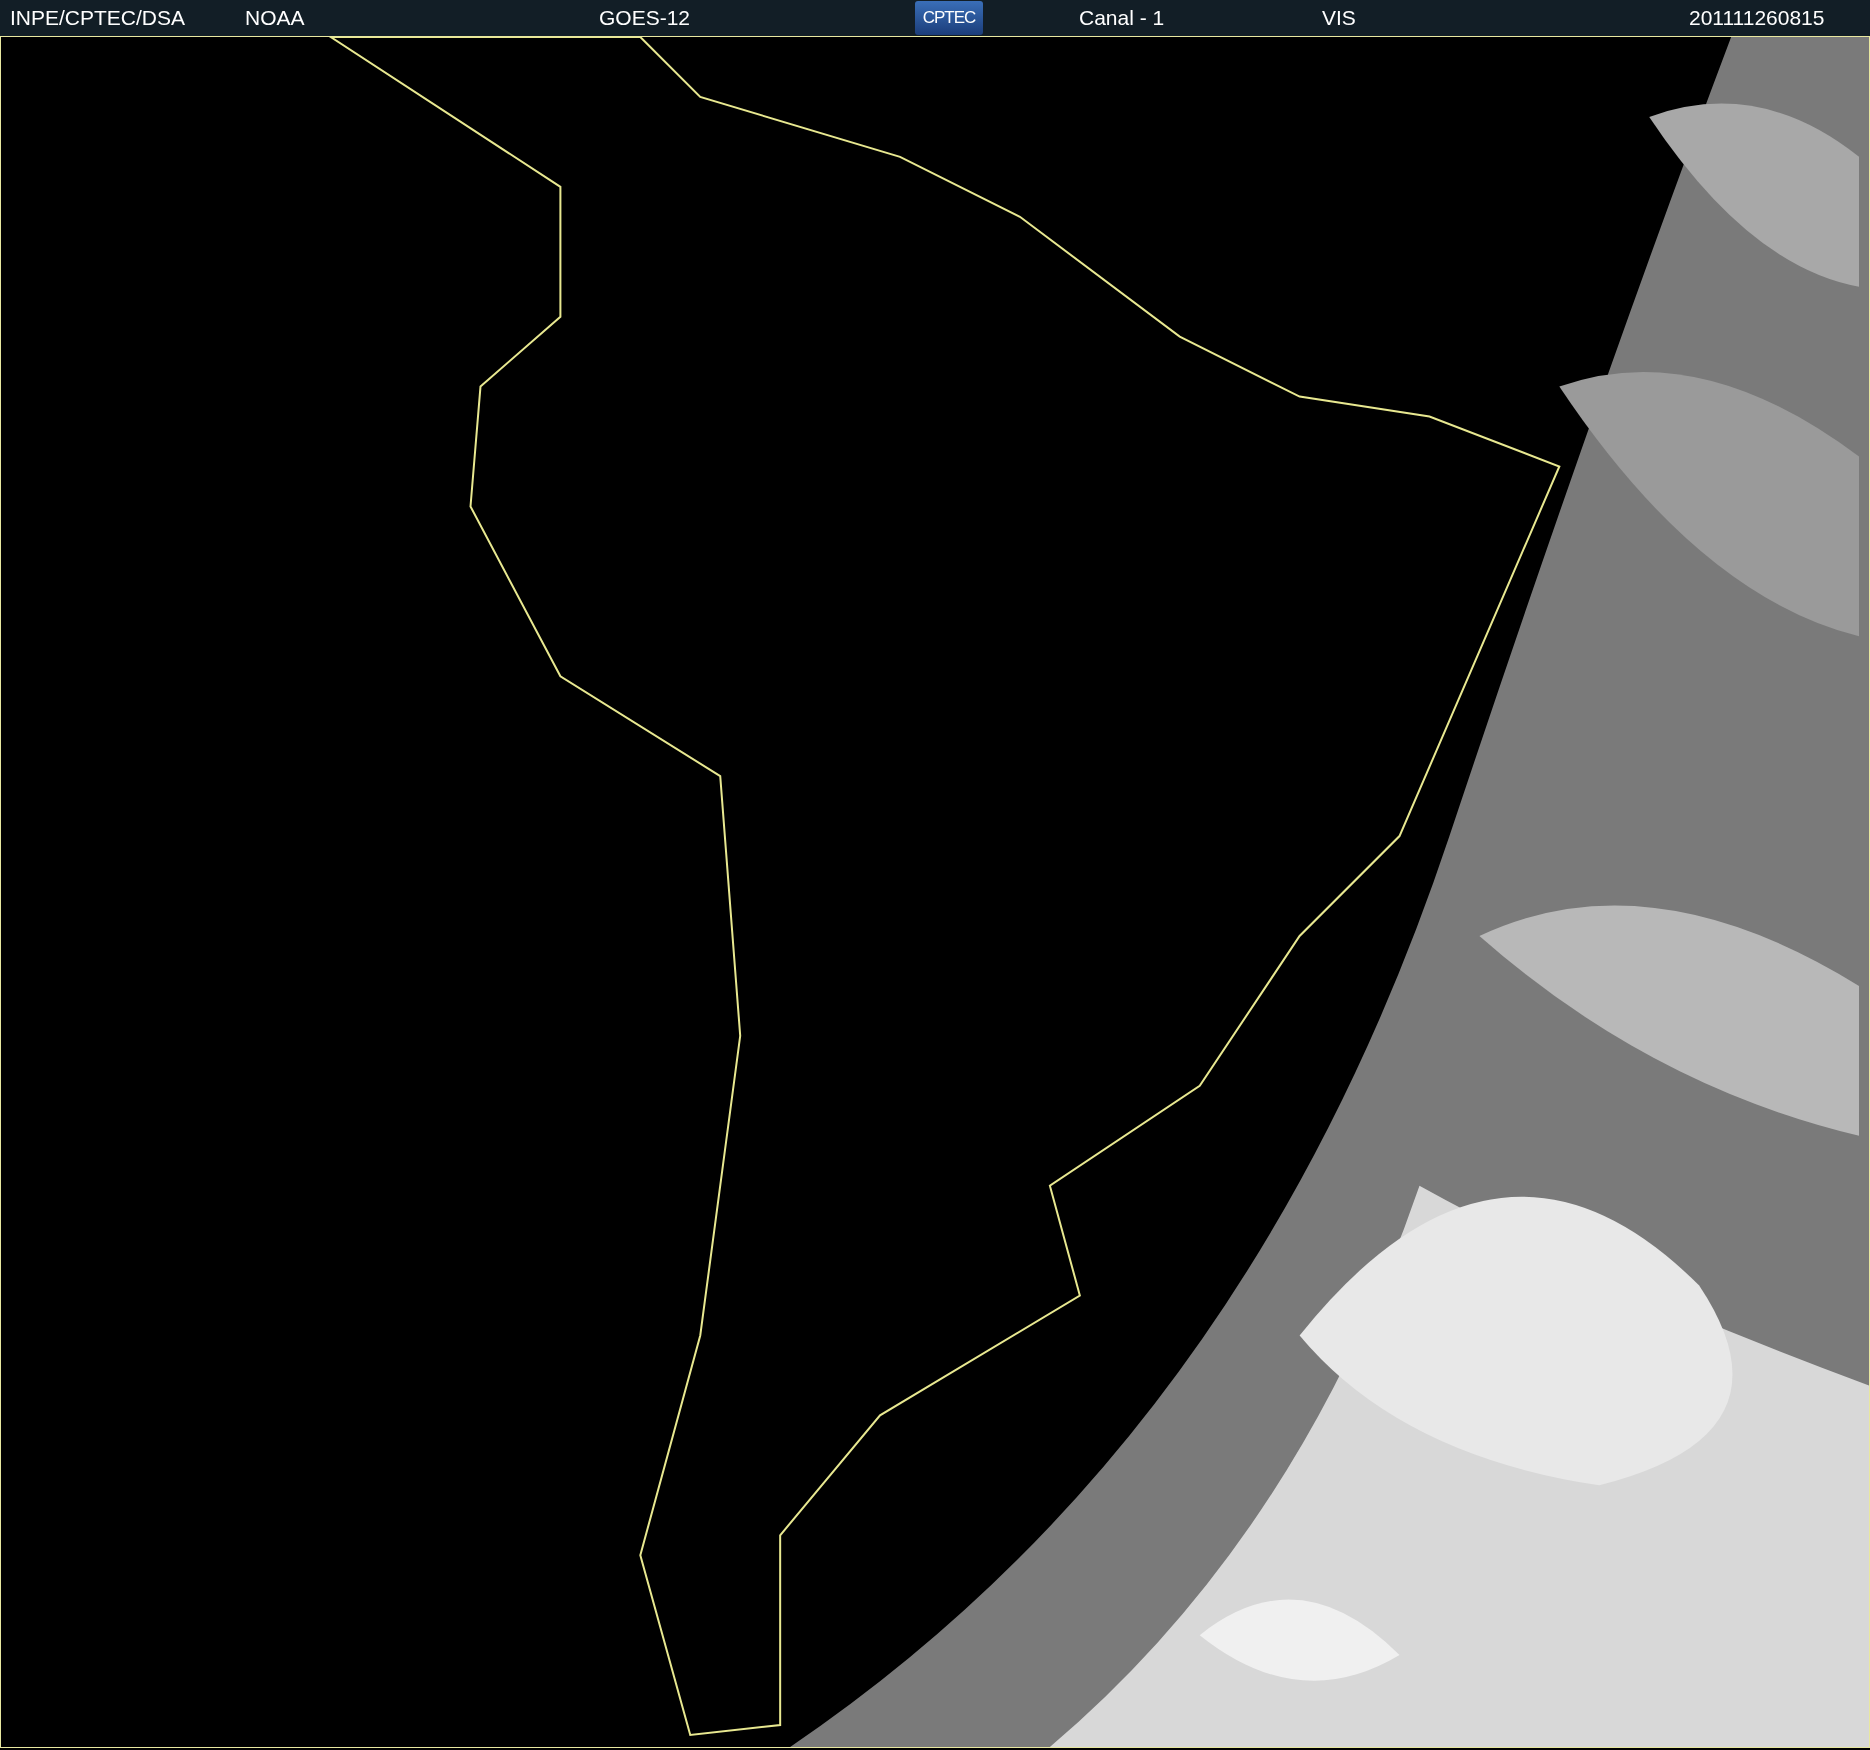 This screenshot has width=1870, height=1750. I want to click on logo: CPTEC, so click(949, 18).